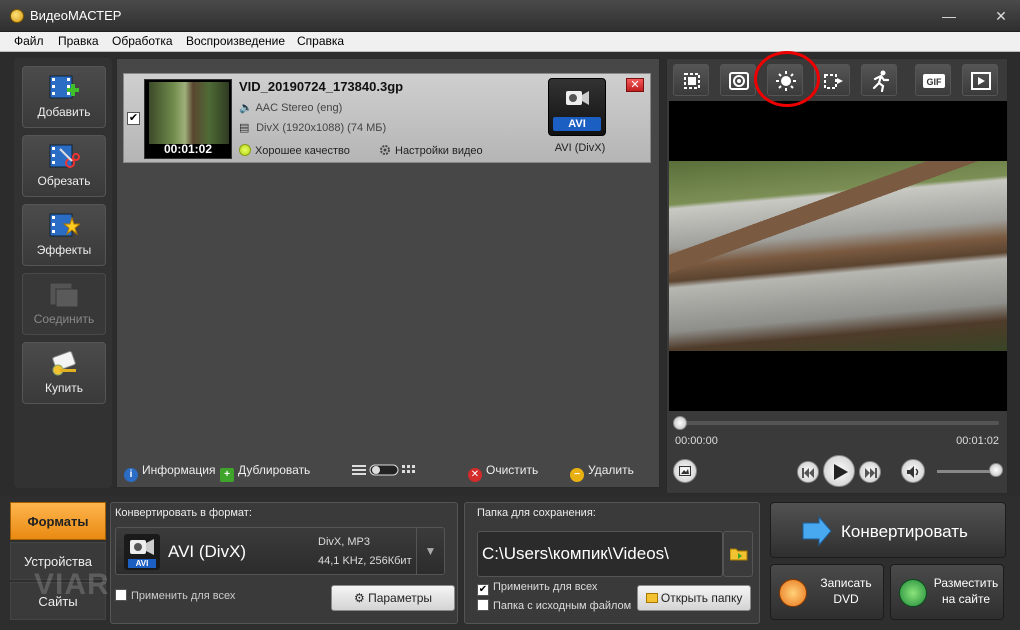 The height and width of the screenshot is (630, 1020). What do you see at coordinates (245, 150) in the screenshot?
I see `quality-dot-icon` at bounding box center [245, 150].